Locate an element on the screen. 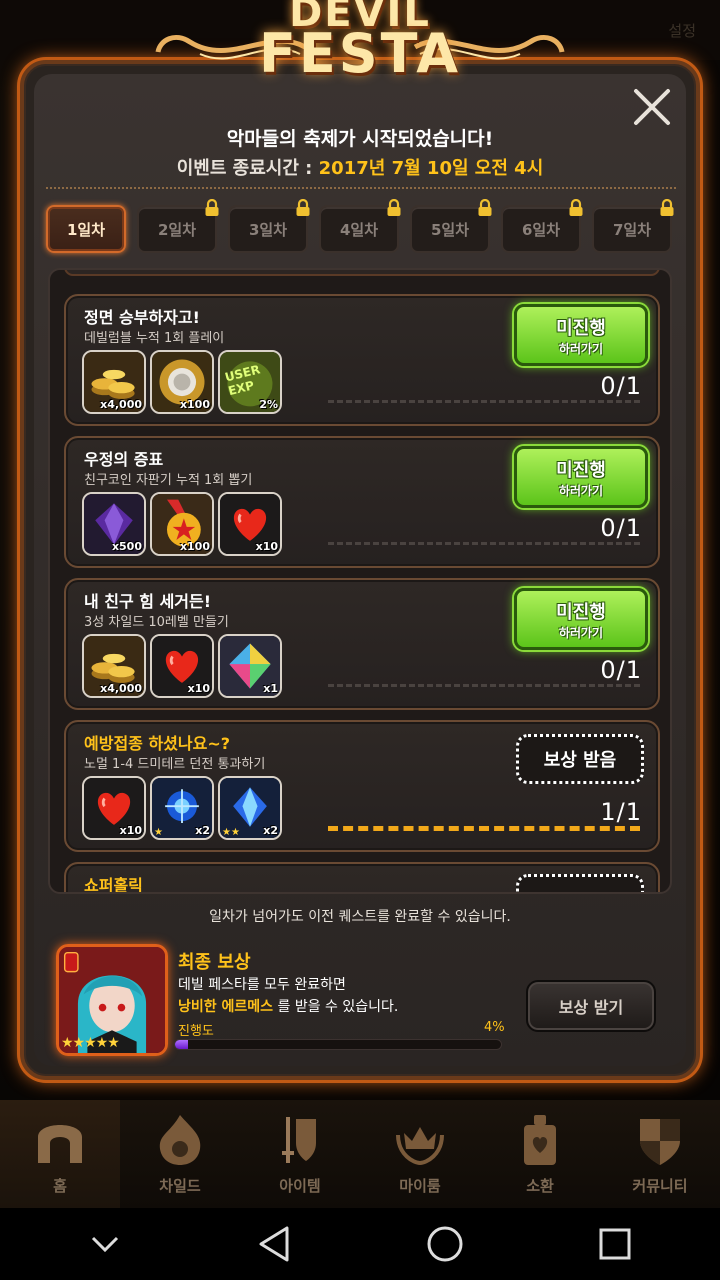 The width and height of the screenshot is (720, 1280). chevron-down-icon is located at coordinates (105, 1244).